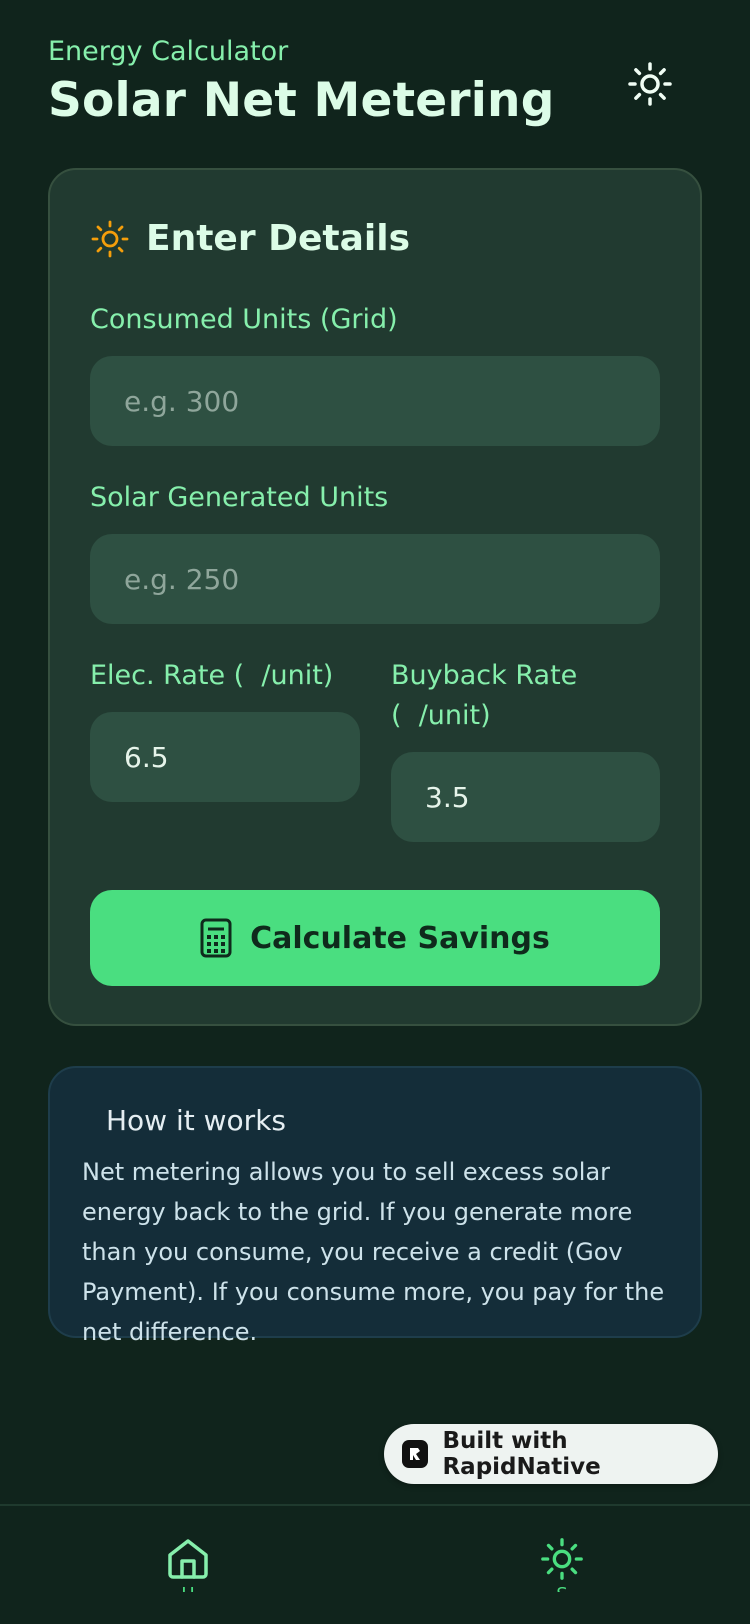 The image size is (750, 1624). I want to click on page-subtitle: Energy Calculator, so click(168, 51).